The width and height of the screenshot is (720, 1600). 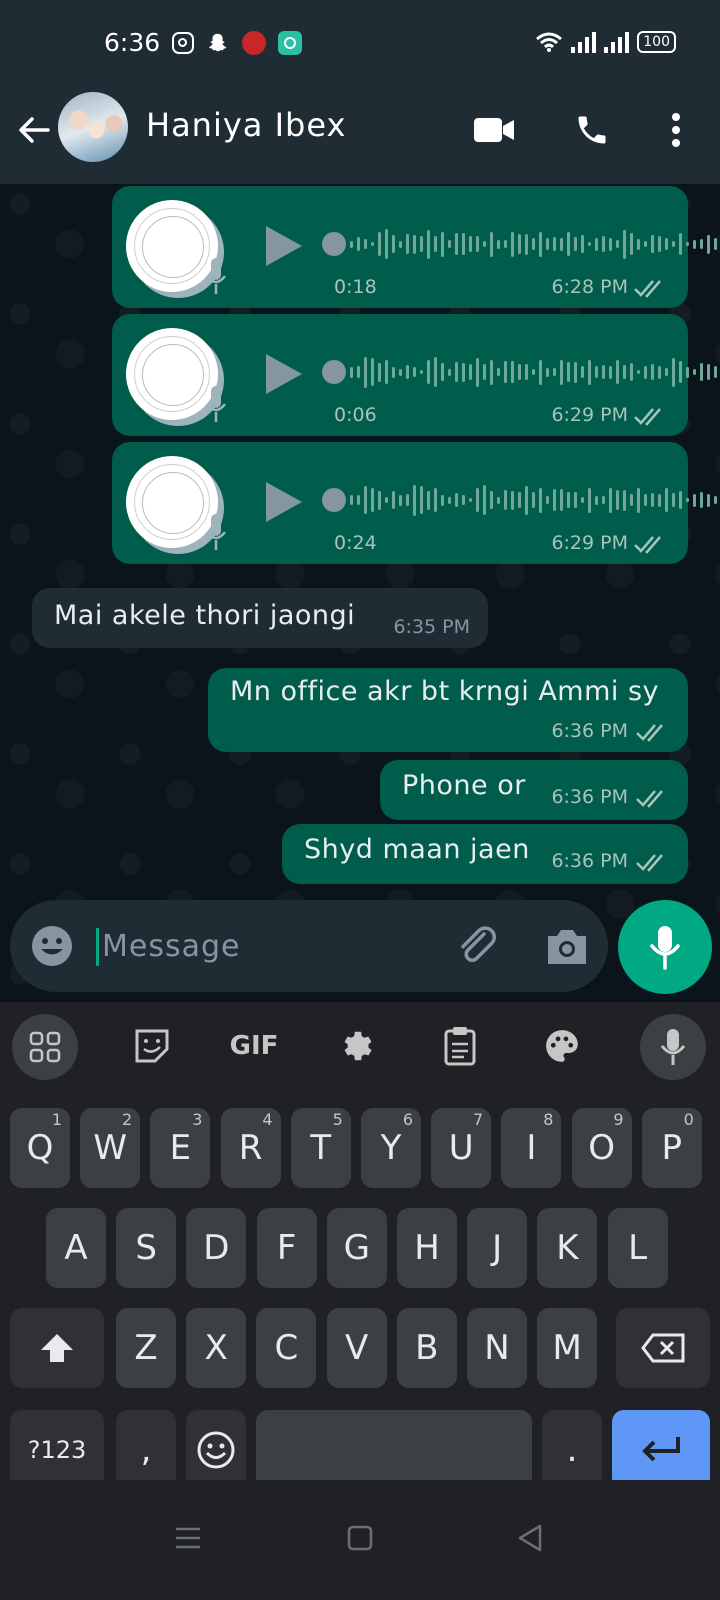 What do you see at coordinates (246, 125) in the screenshot?
I see `contact-name: Haniya Ibex` at bounding box center [246, 125].